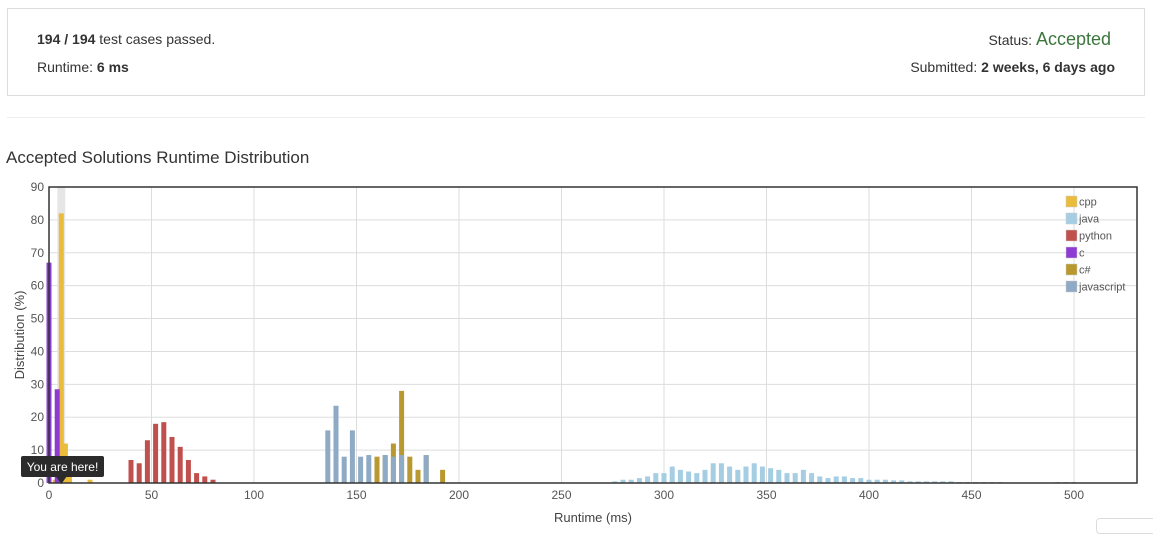  I want to click on y-tick-label: 20, so click(38, 417).